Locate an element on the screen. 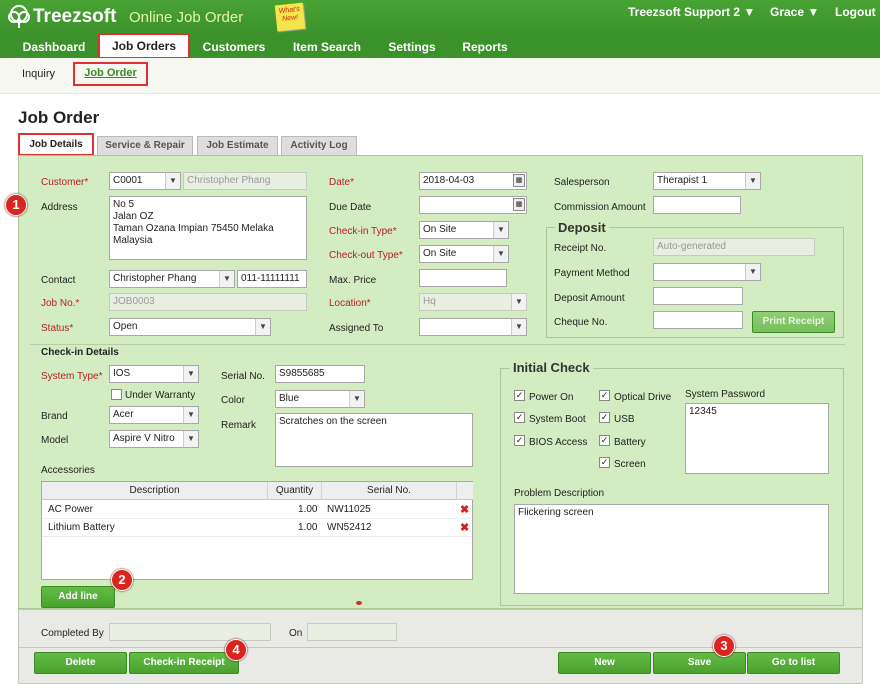 This screenshot has height=684, width=880. battery-checkbox: ✓ is located at coordinates (604, 440).